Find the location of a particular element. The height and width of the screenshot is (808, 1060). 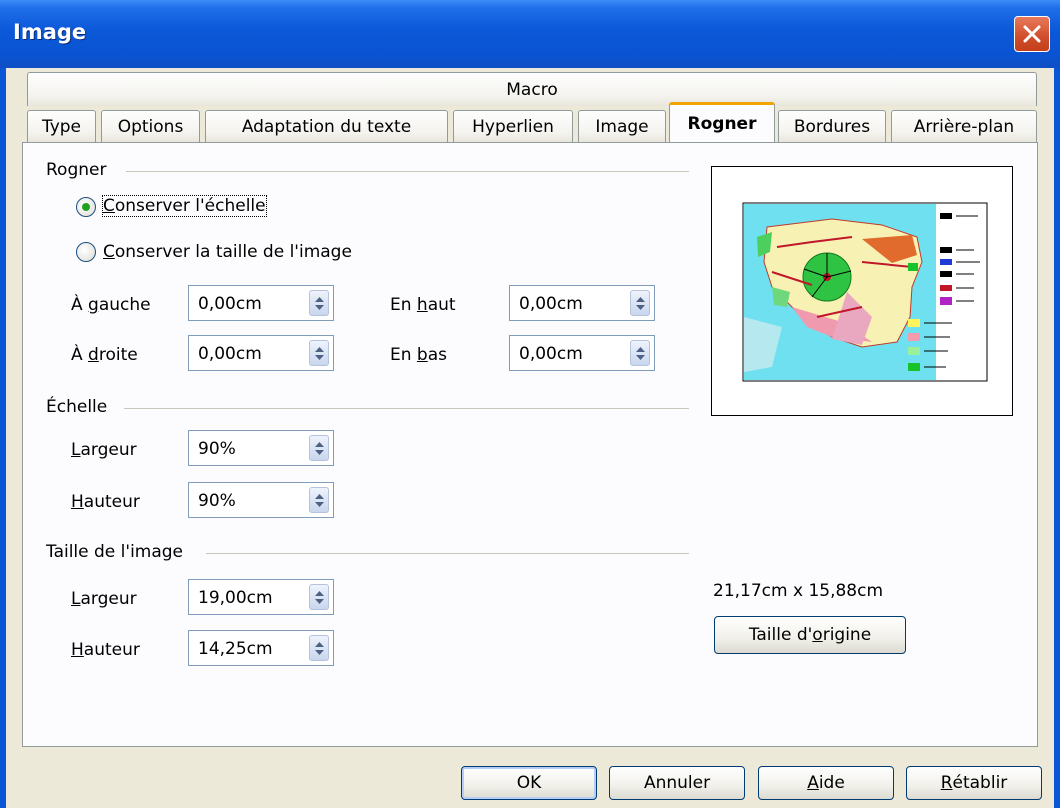

scale-width-spinner is located at coordinates (319, 448).